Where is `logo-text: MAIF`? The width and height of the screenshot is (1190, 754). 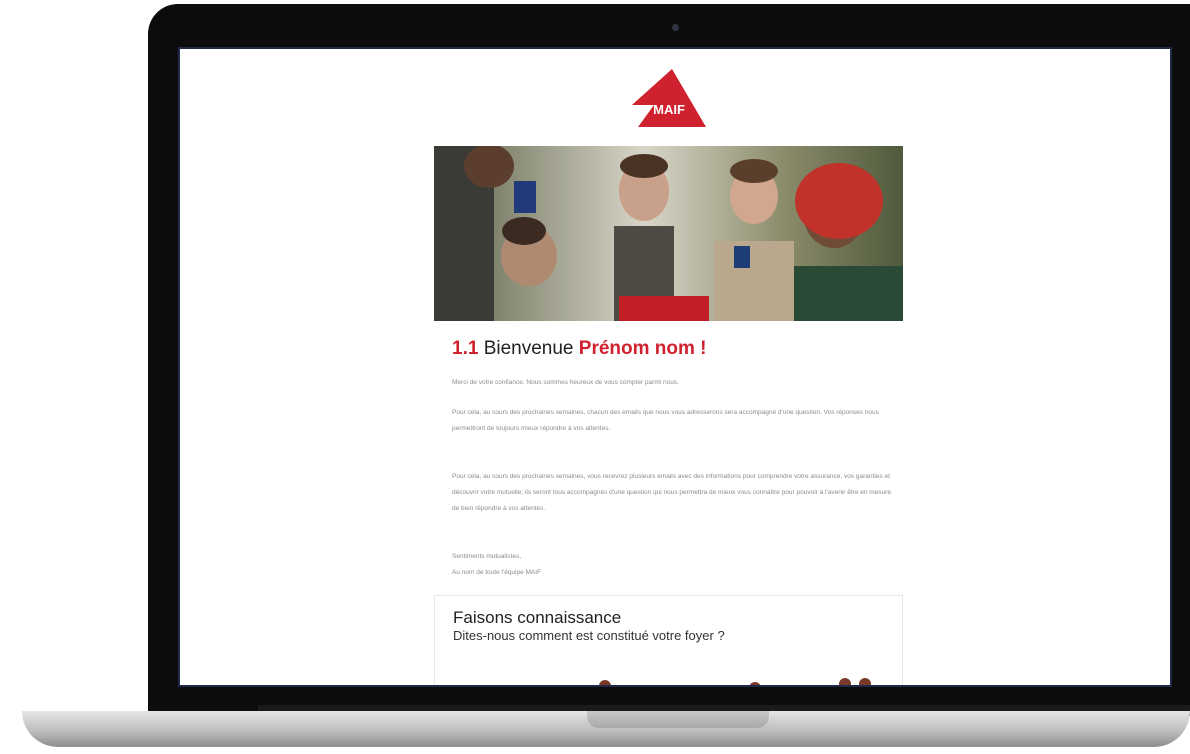
logo-text: MAIF is located at coordinates (669, 109).